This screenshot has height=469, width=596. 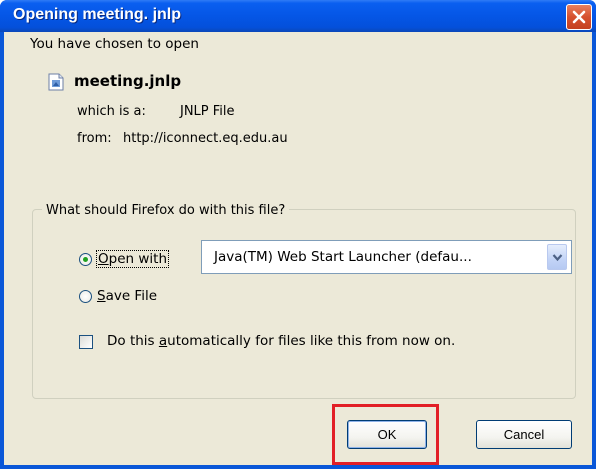 I want to click on save-file-label: Save File, so click(x=127, y=296).